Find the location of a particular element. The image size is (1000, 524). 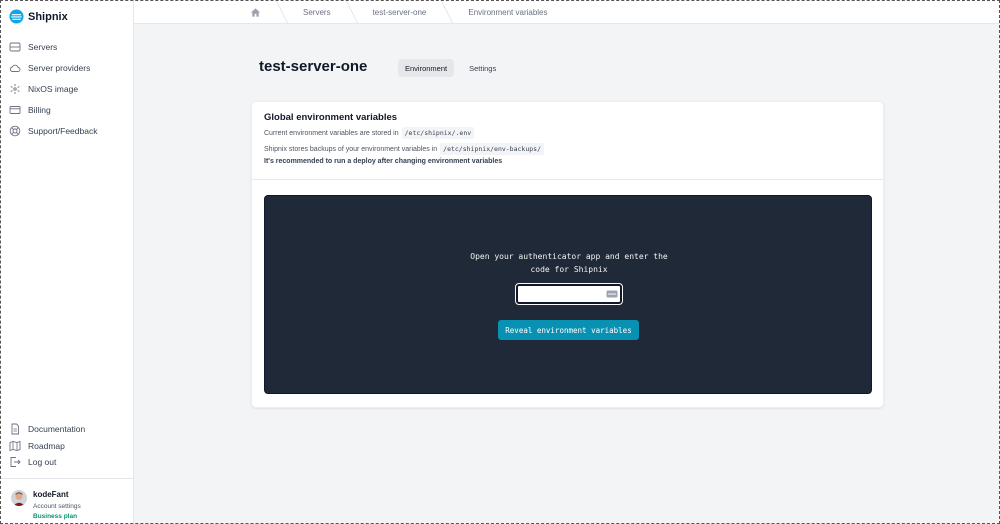

tab-environment: Environment is located at coordinates (426, 68).